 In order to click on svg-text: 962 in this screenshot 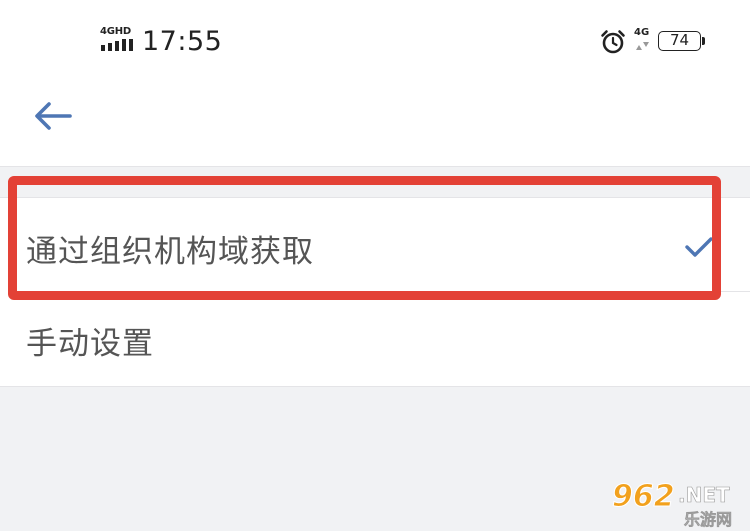, I will do `click(643, 496)`.